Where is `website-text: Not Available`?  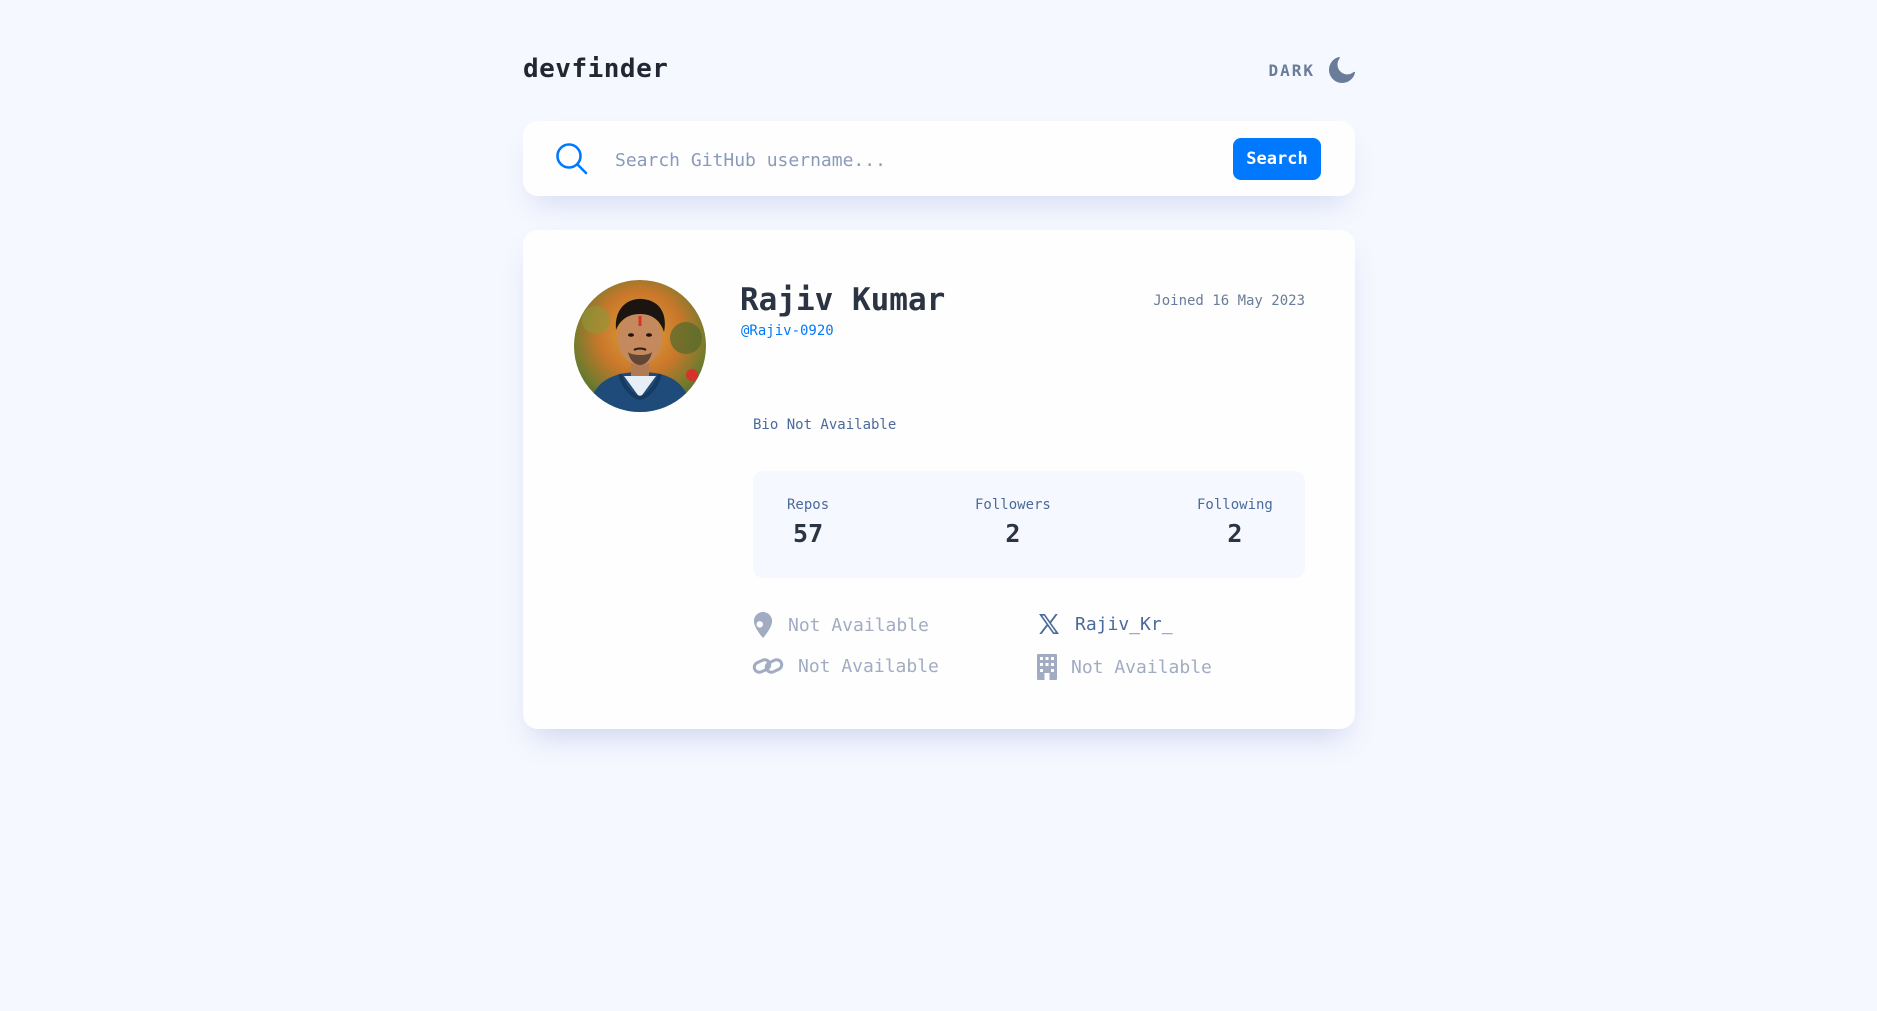 website-text: Not Available is located at coordinates (868, 666).